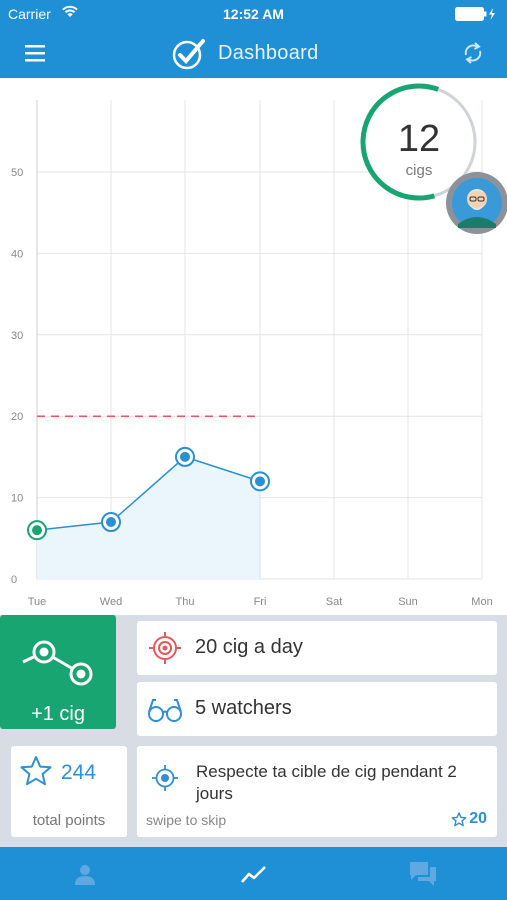  Describe the element at coordinates (243, 708) in the screenshot. I see `watchers-label: 5 watchers` at that location.